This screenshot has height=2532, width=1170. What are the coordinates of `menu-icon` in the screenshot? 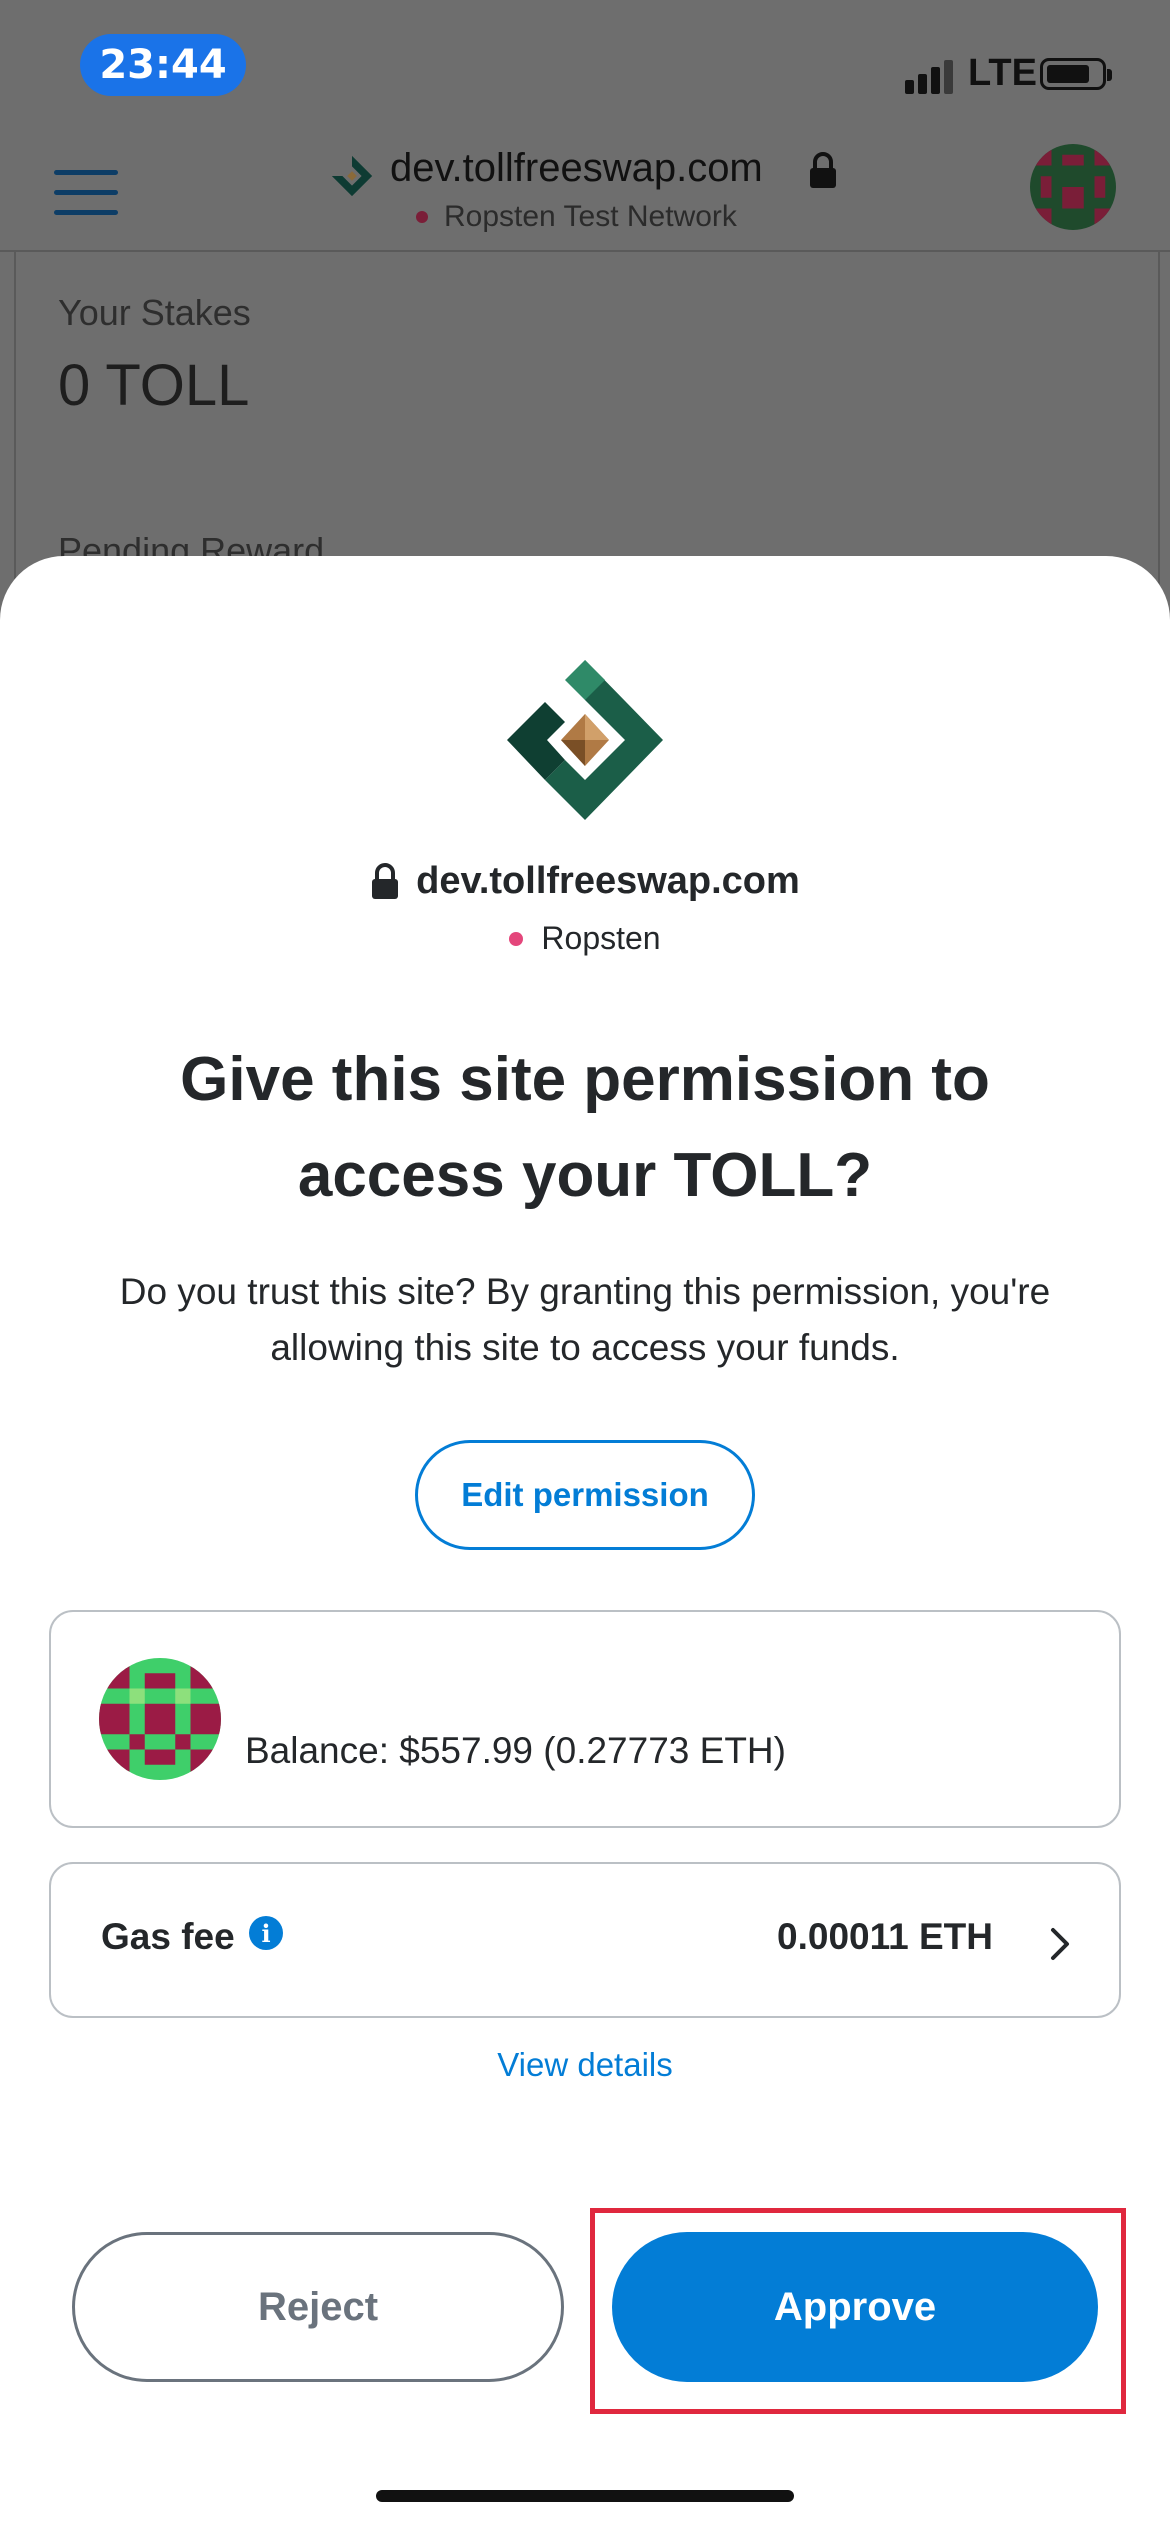 It's located at (86, 193).